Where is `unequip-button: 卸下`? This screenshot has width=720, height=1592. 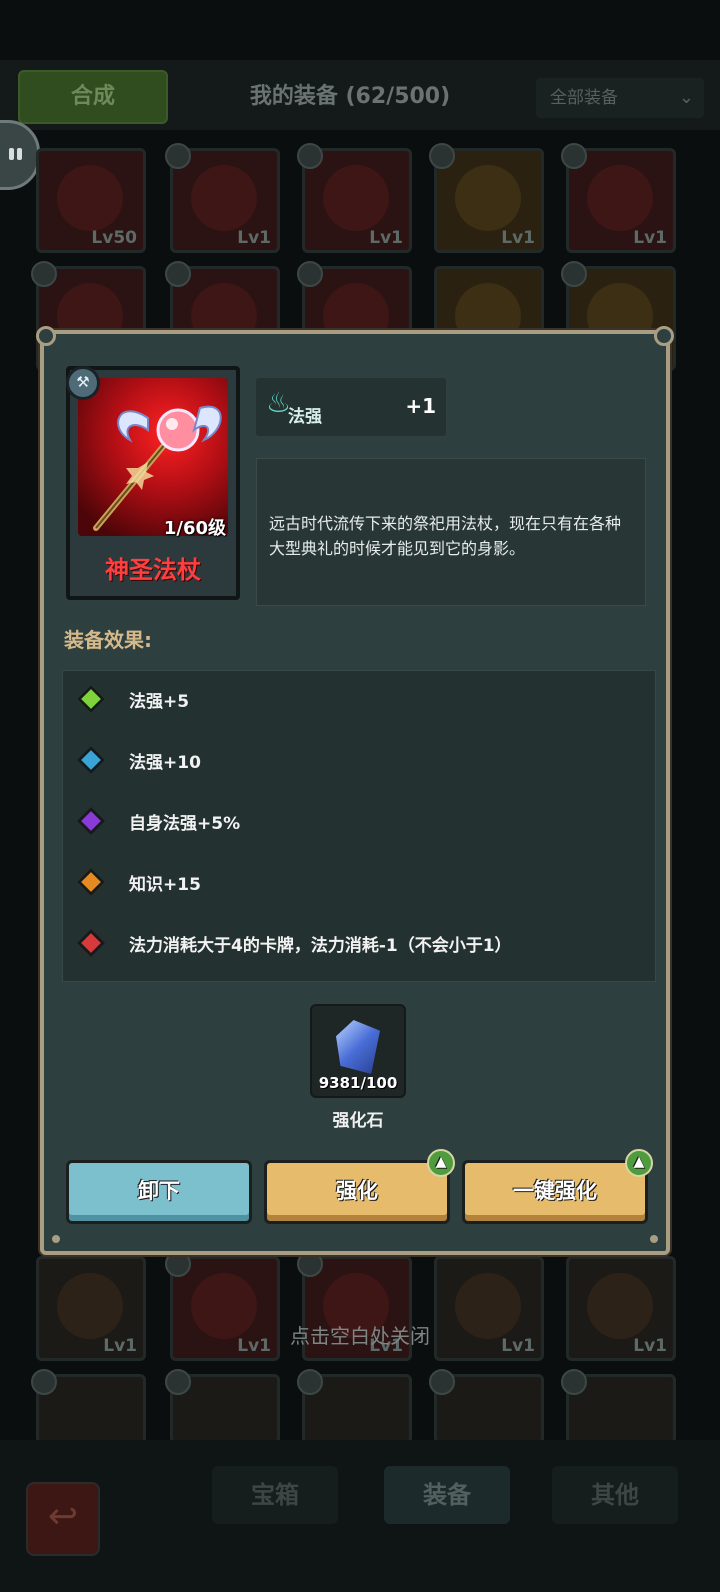 unequip-button: 卸下 is located at coordinates (159, 1192).